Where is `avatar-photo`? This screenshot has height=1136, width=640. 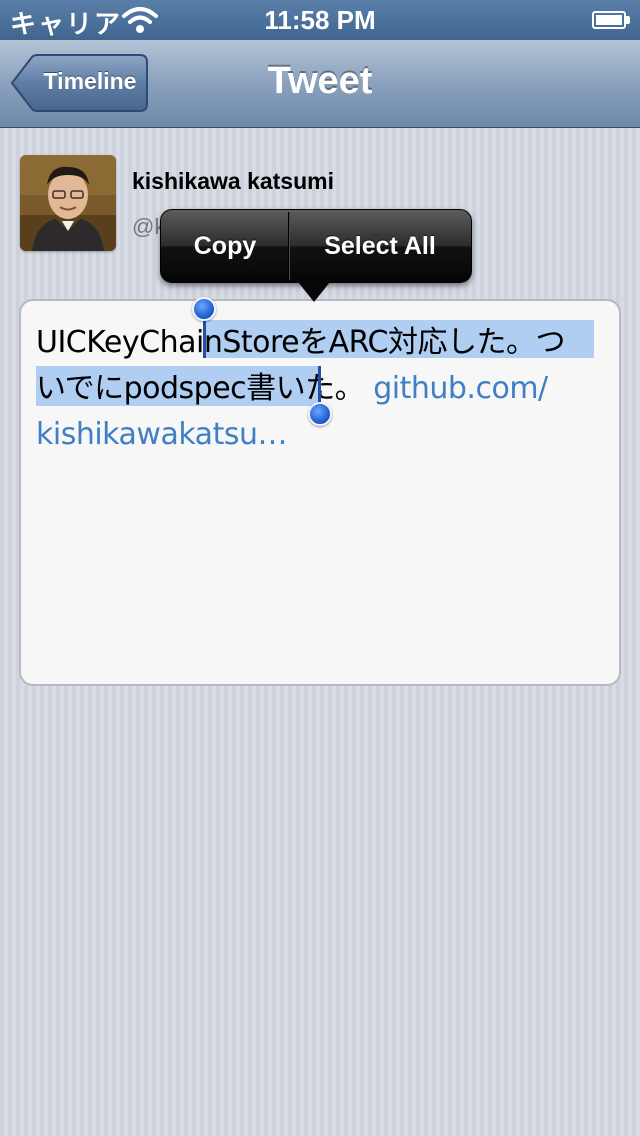 avatar-photo is located at coordinates (68, 203).